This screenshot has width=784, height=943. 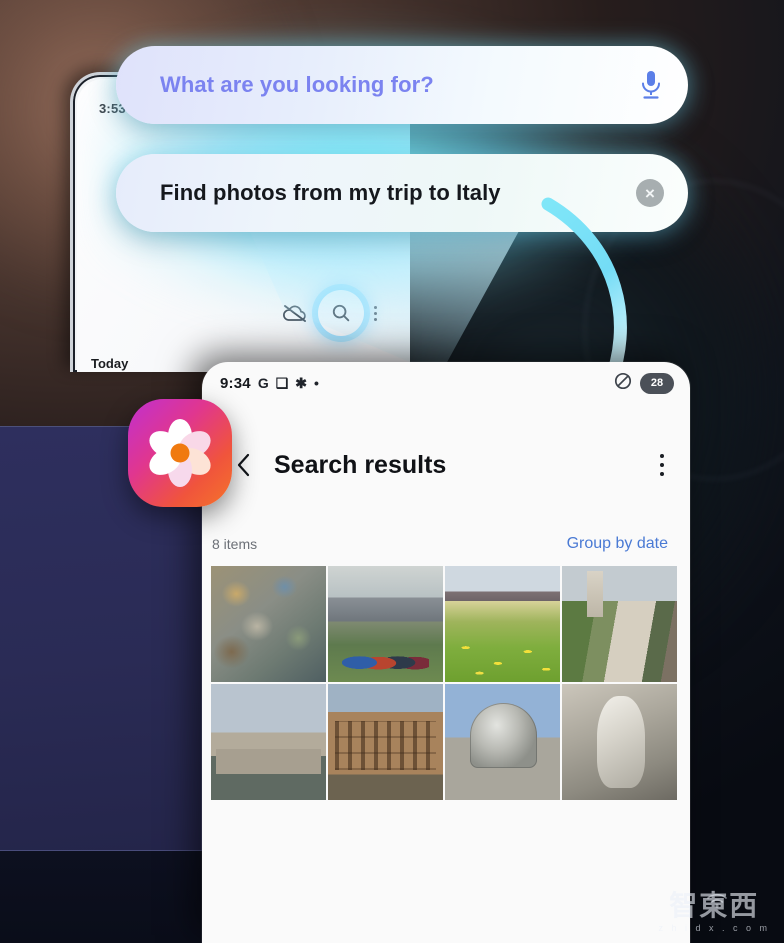 What do you see at coordinates (301, 383) in the screenshot?
I see `snowflake-icon: ✱` at bounding box center [301, 383].